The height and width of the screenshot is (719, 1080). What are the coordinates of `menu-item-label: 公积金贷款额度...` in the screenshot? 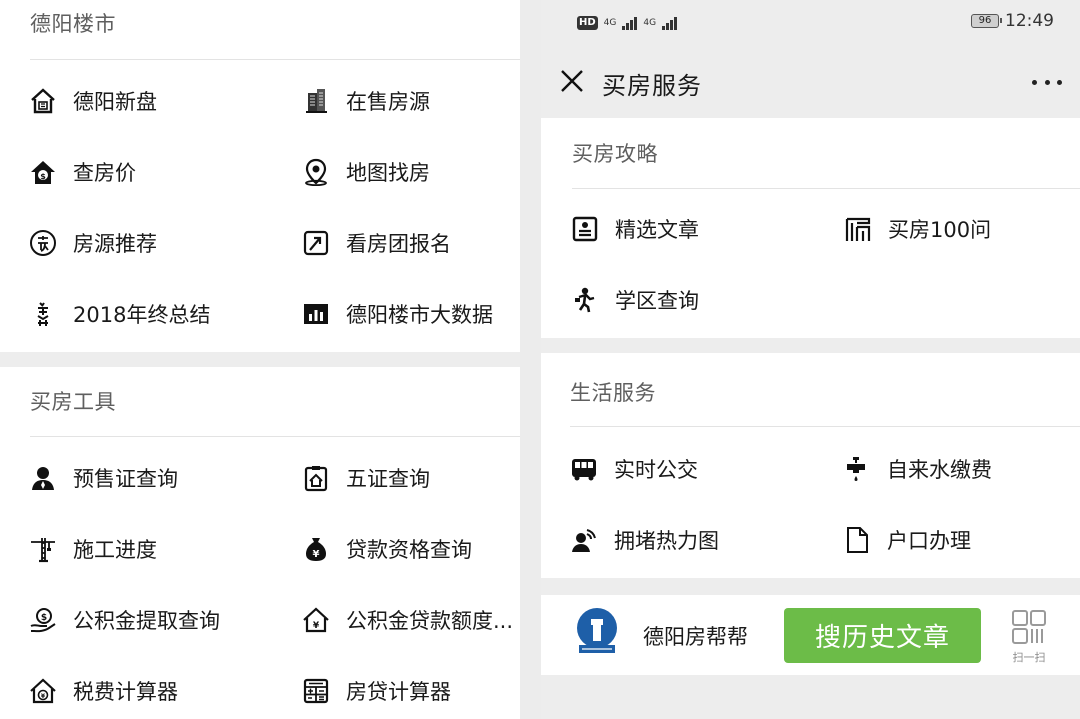 It's located at (430, 621).